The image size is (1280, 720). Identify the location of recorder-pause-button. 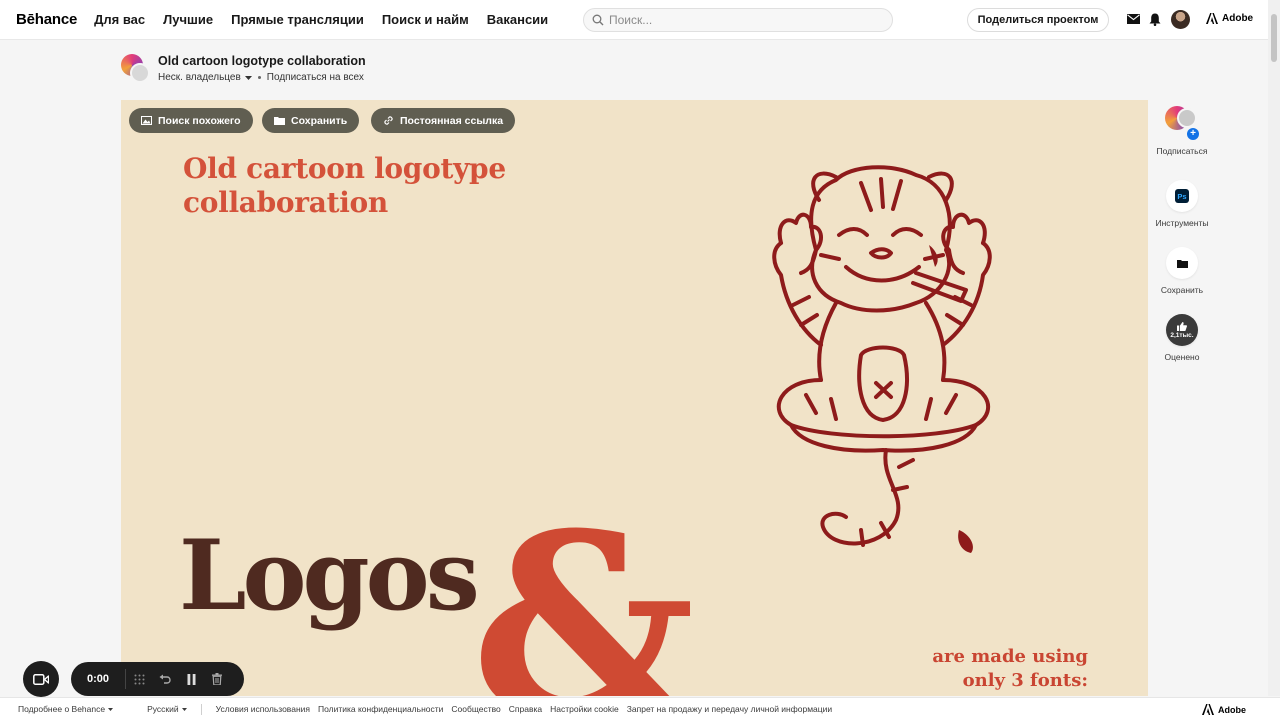
(191, 679).